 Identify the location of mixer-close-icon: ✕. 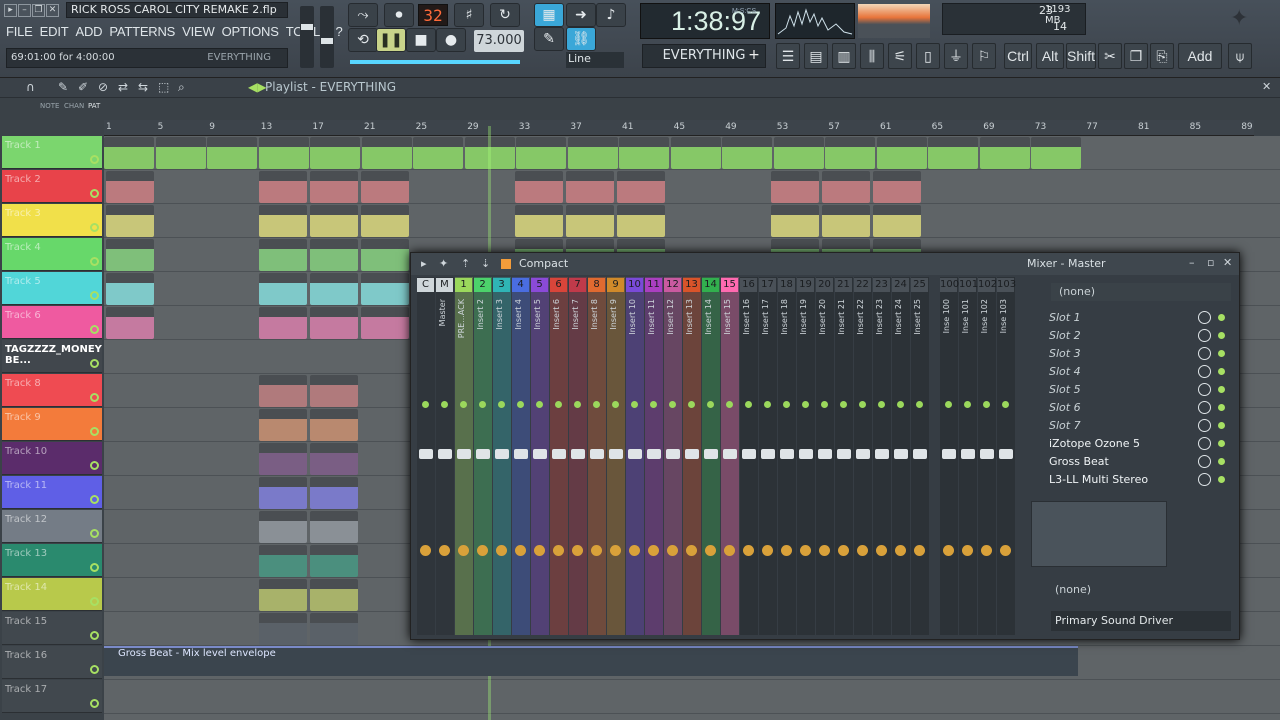
(1227, 262).